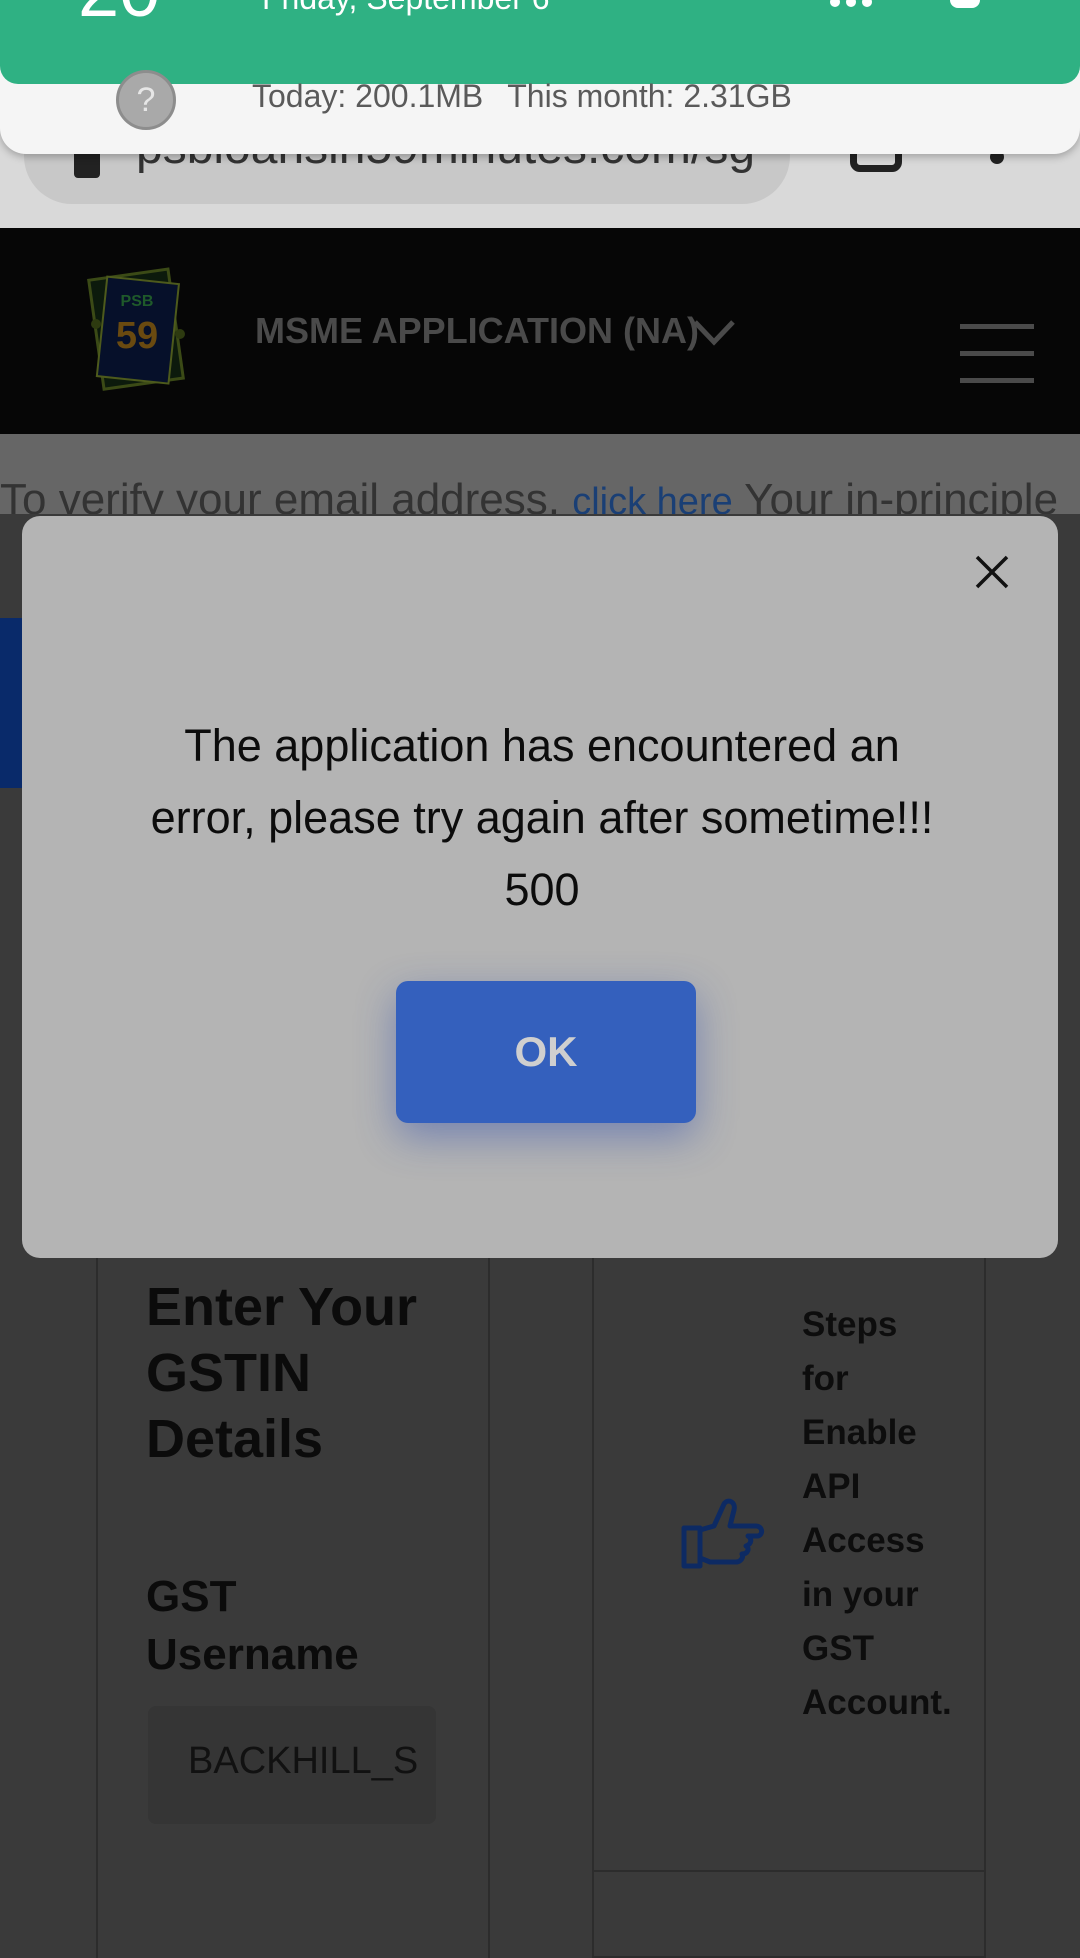 Image resolution: width=1080 pixels, height=1958 pixels. I want to click on data-usage-today: Today: 200.1MB, so click(368, 96).